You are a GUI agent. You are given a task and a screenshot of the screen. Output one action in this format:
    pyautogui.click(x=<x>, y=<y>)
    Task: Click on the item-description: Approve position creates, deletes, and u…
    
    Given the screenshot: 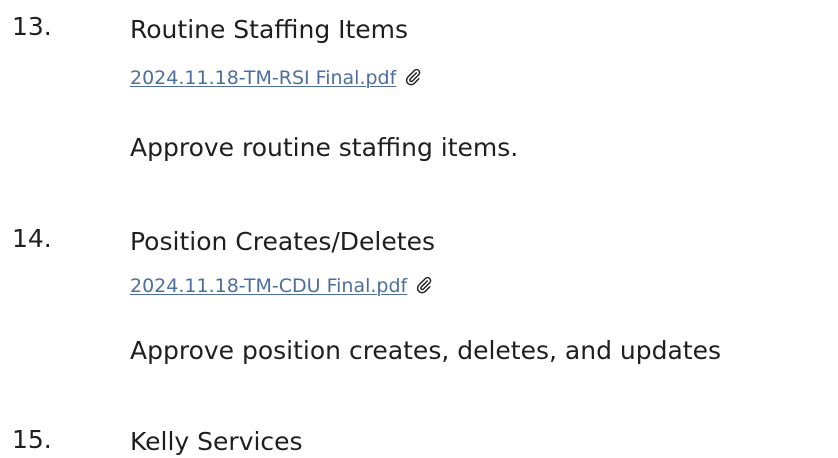 What is the action you would take?
    pyautogui.click(x=426, y=350)
    